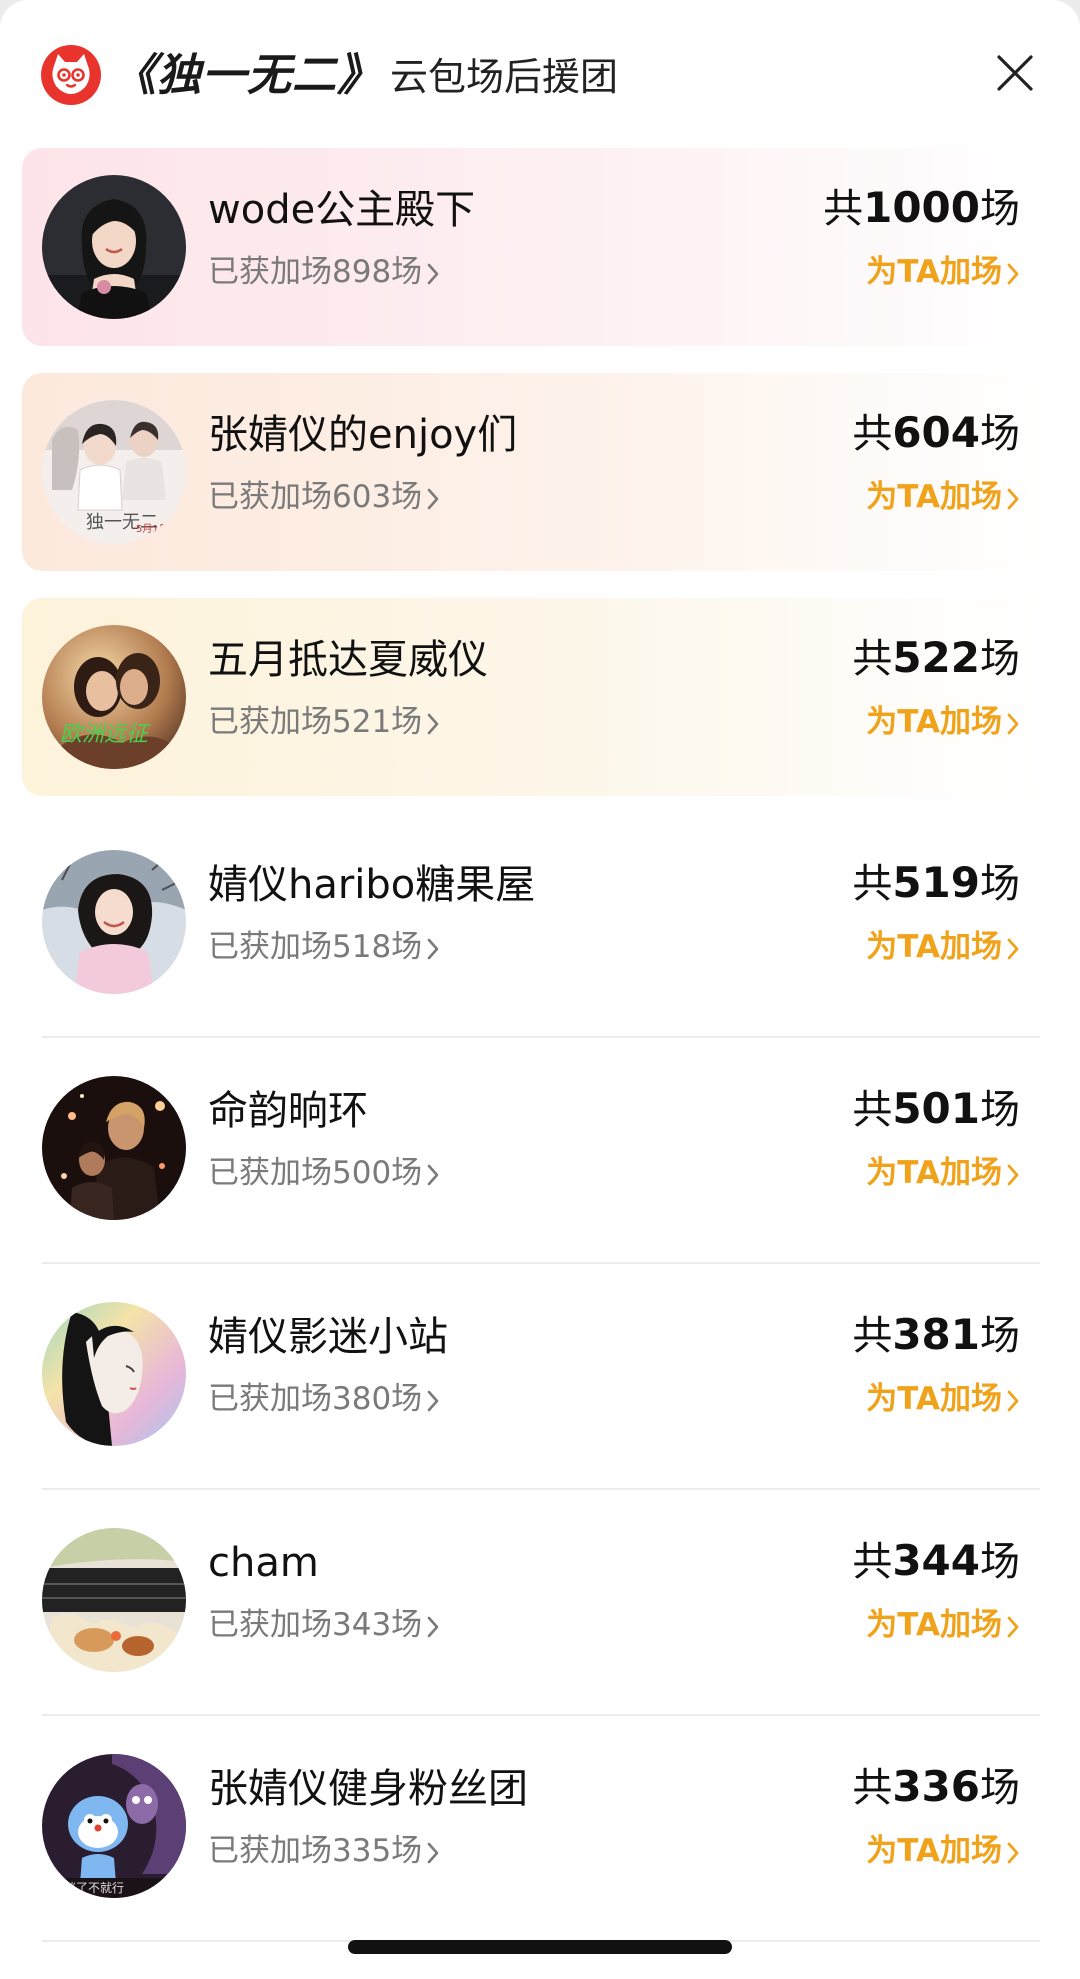  What do you see at coordinates (324, 272) in the screenshot?
I see `gained-screenings-link: 已获加场898场` at bounding box center [324, 272].